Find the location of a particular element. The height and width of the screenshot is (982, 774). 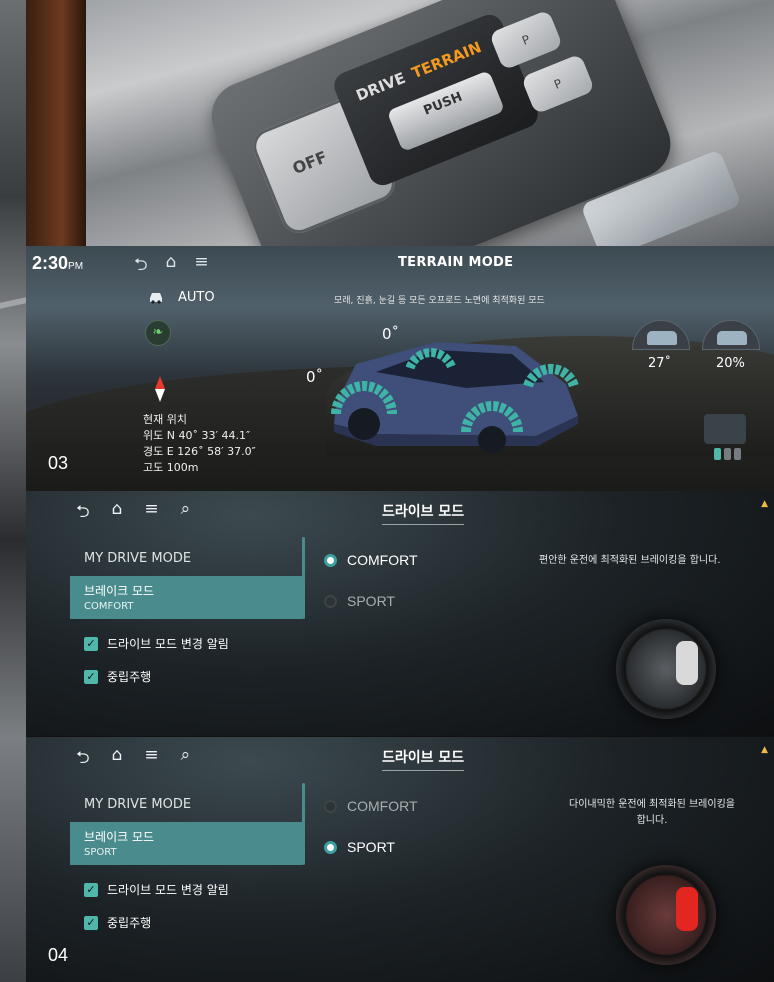

pitch-gauge is located at coordinates (661, 335).